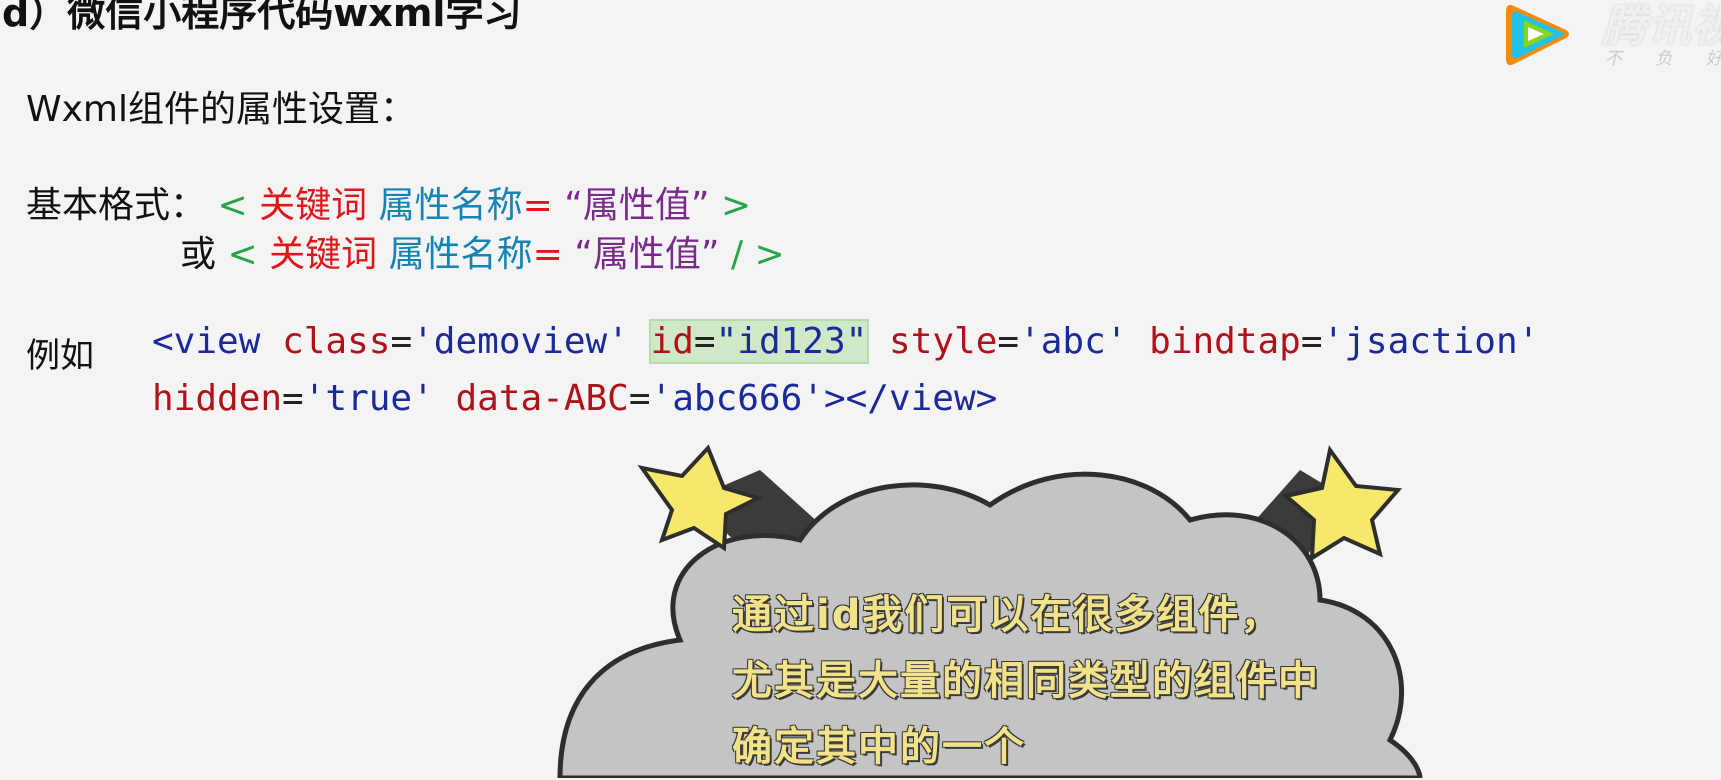 This screenshot has height=780, width=1721. Describe the element at coordinates (1007, 615) in the screenshot. I see `callout-line-1: 通过id我们可以在很多组件，` at that location.